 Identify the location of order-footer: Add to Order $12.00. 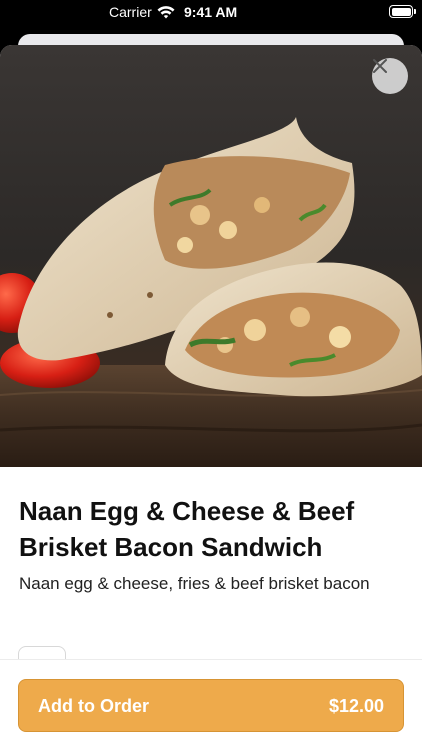
(211, 704).